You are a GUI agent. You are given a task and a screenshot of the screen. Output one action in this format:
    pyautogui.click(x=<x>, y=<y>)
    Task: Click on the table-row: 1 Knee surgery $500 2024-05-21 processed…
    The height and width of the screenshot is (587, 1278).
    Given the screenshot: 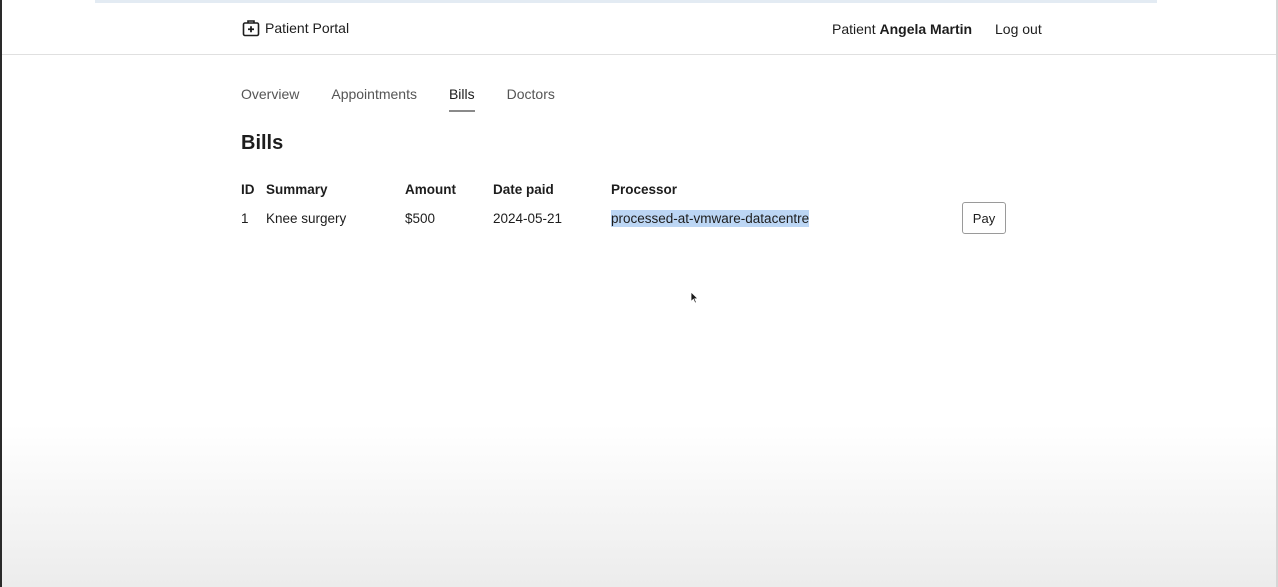 What is the action you would take?
    pyautogui.click(x=626, y=218)
    